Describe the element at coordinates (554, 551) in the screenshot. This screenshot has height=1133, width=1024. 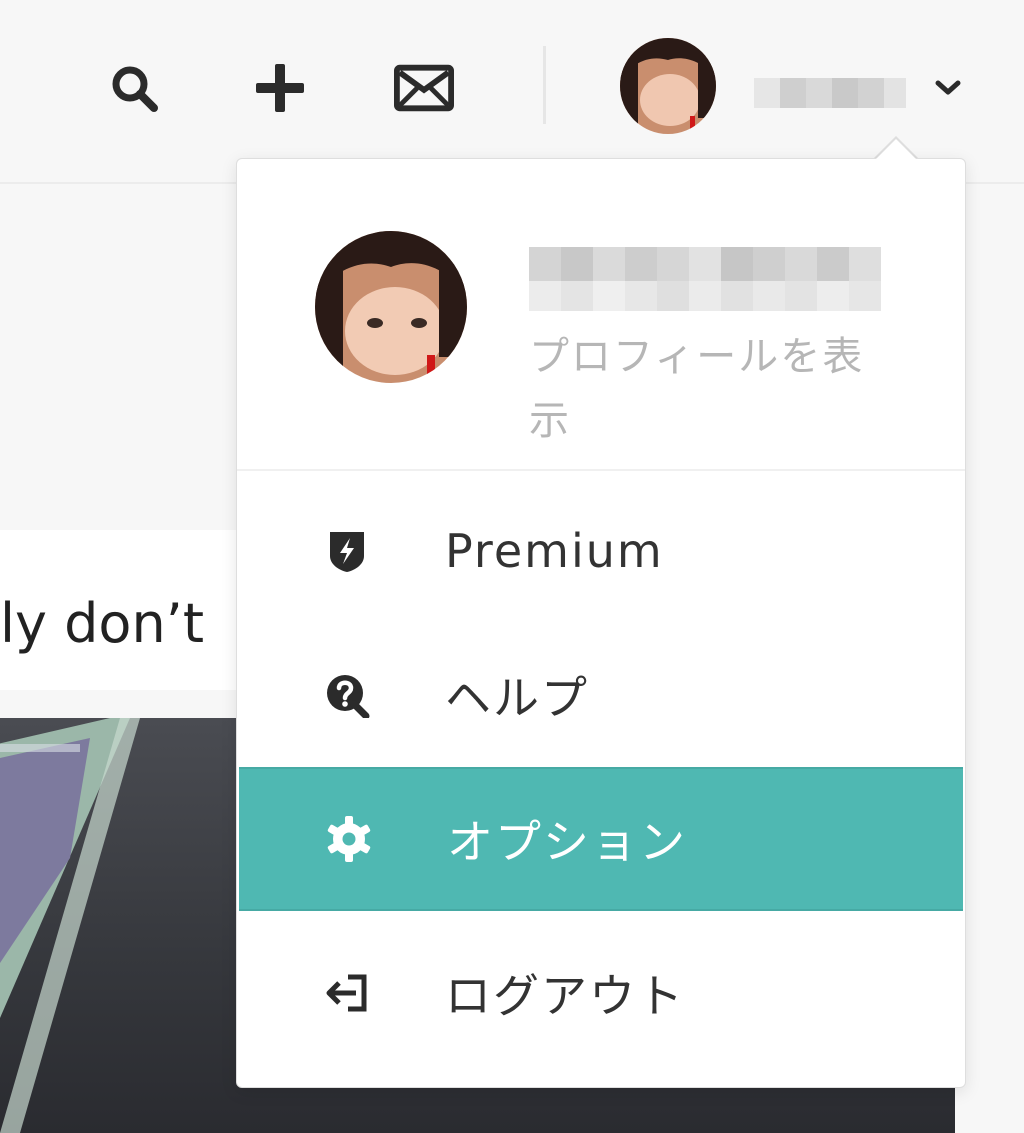
I see `menu-item-label: Premium` at that location.